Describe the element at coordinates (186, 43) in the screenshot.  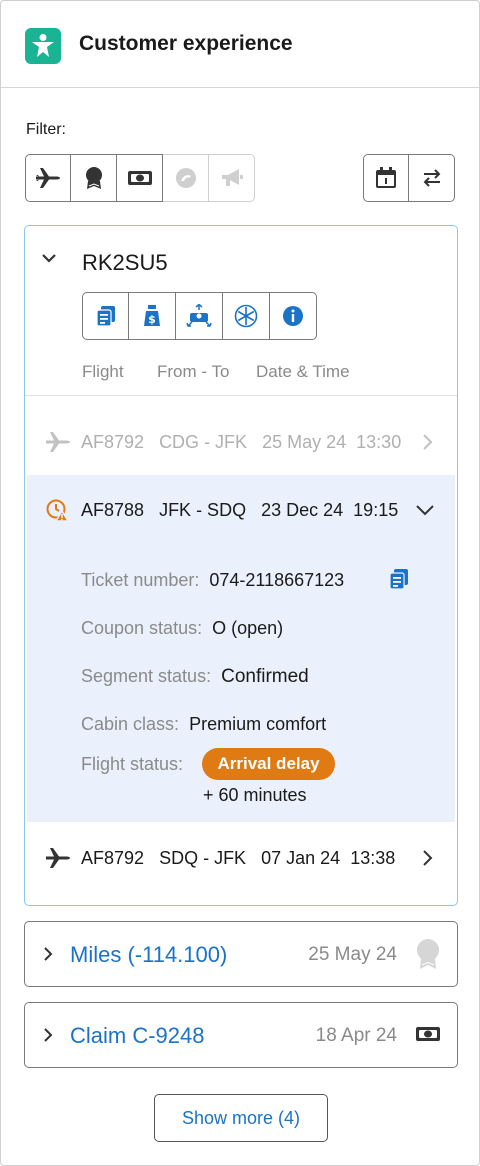
I see `page-title: Customer experience` at that location.